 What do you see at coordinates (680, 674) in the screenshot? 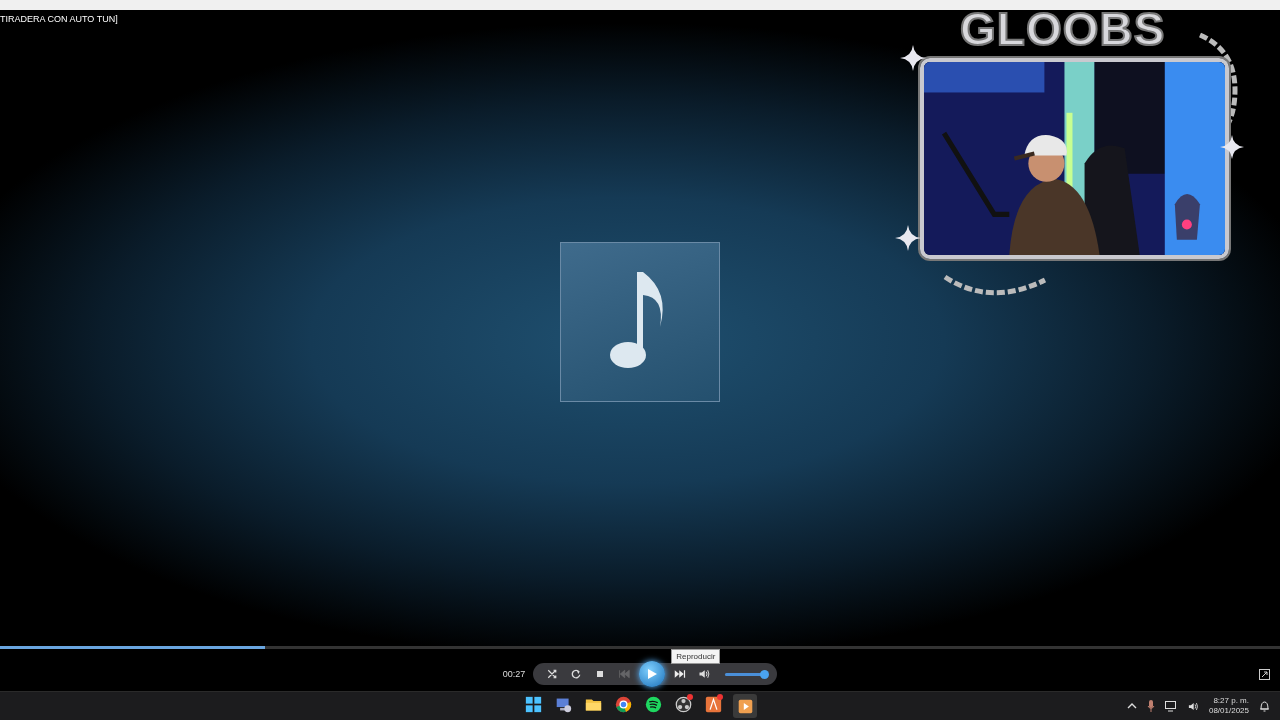
I see `next-icon` at bounding box center [680, 674].